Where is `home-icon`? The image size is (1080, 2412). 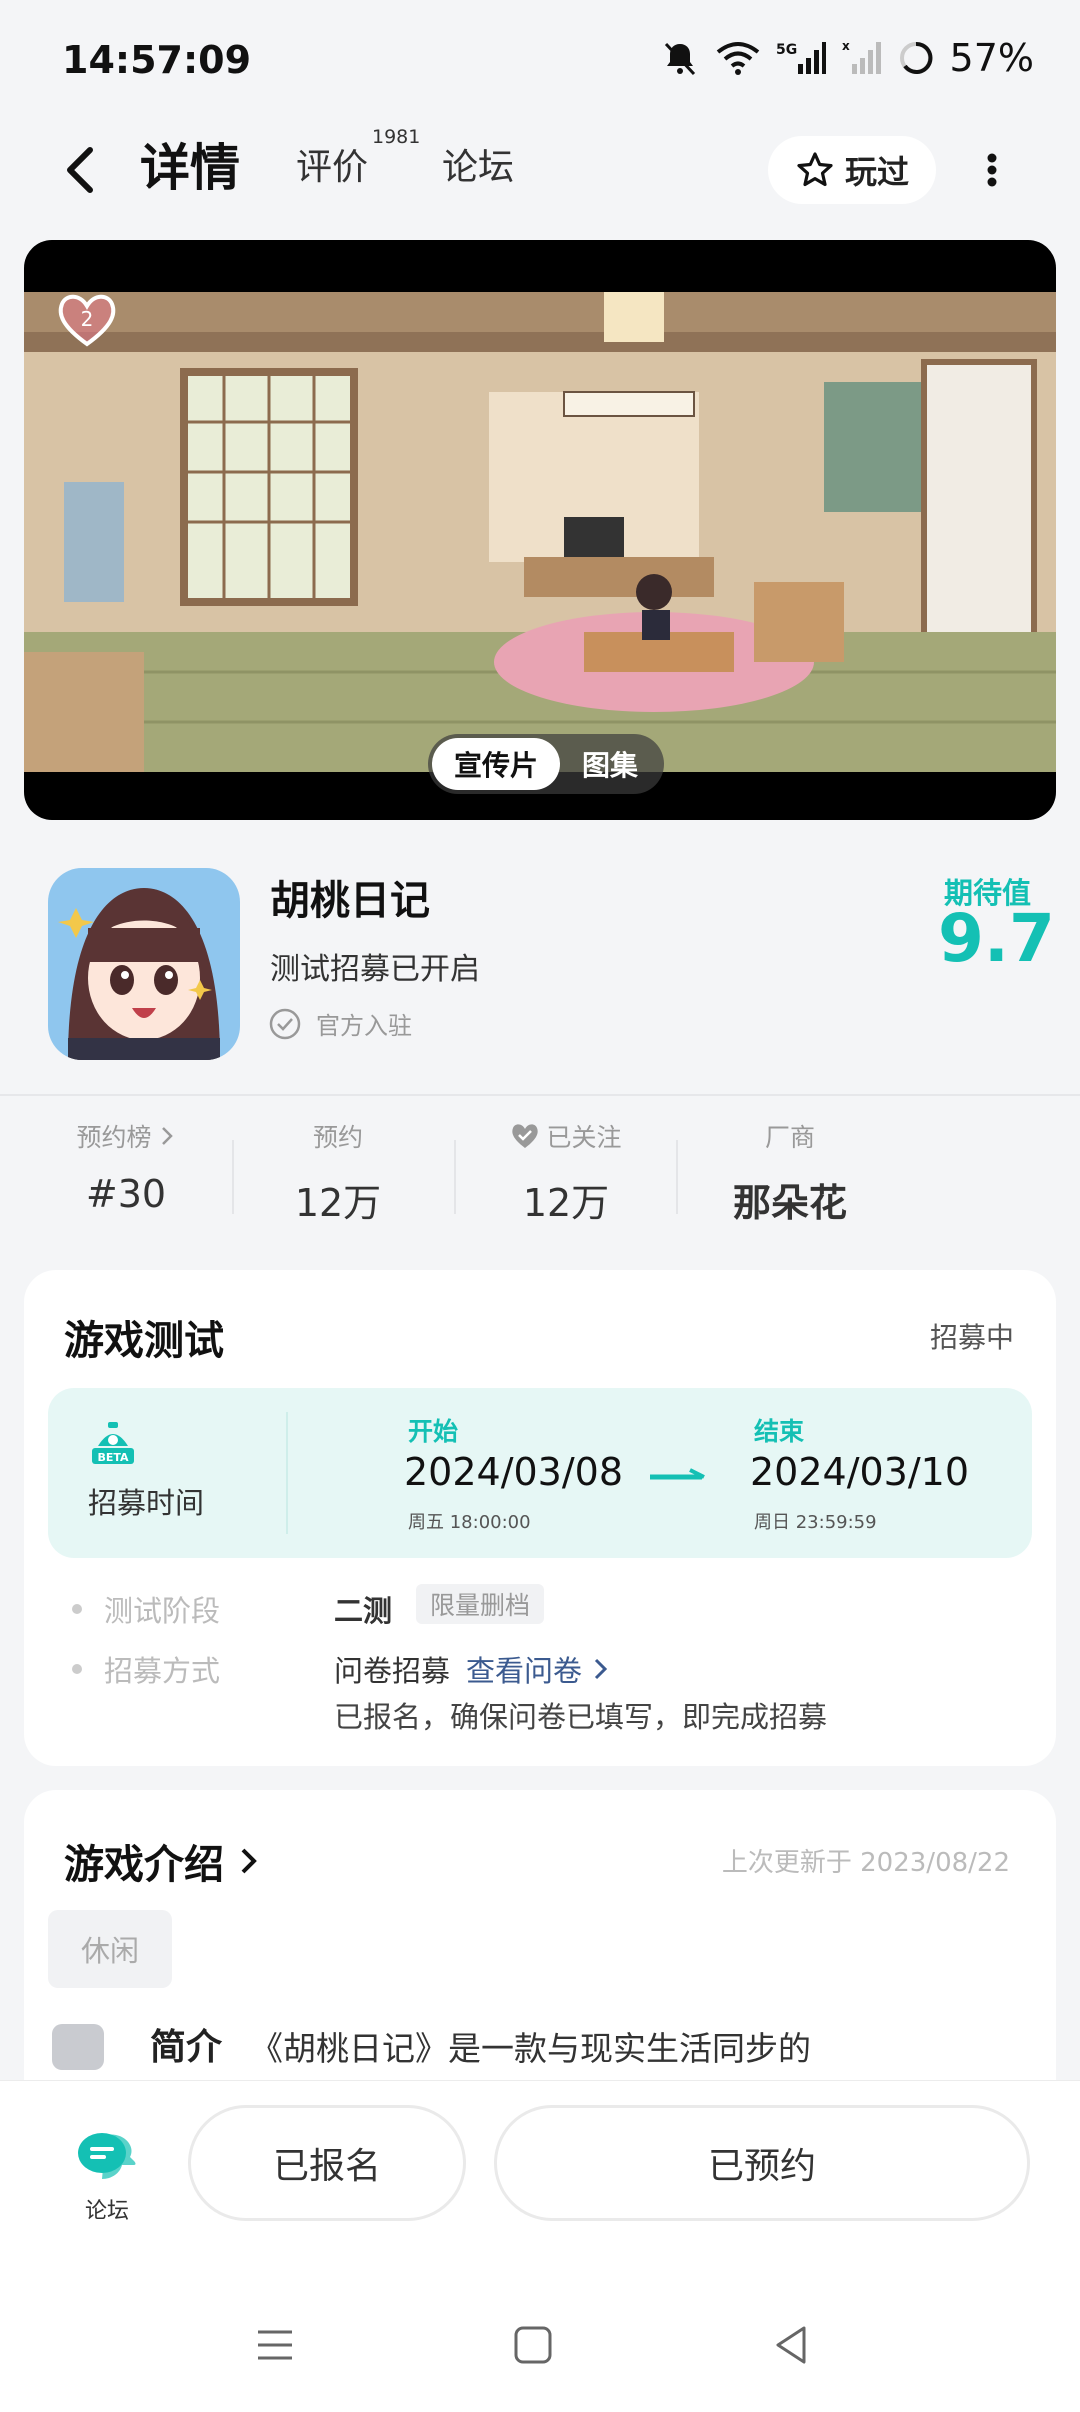 home-icon is located at coordinates (533, 2345).